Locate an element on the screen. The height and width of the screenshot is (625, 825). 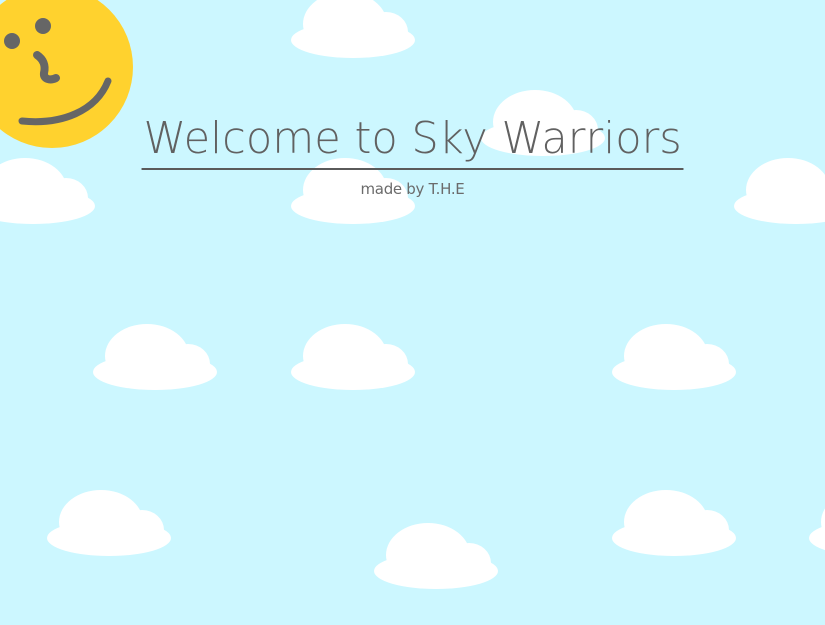
game-credit: made by T.H.E is located at coordinates (412, 189).